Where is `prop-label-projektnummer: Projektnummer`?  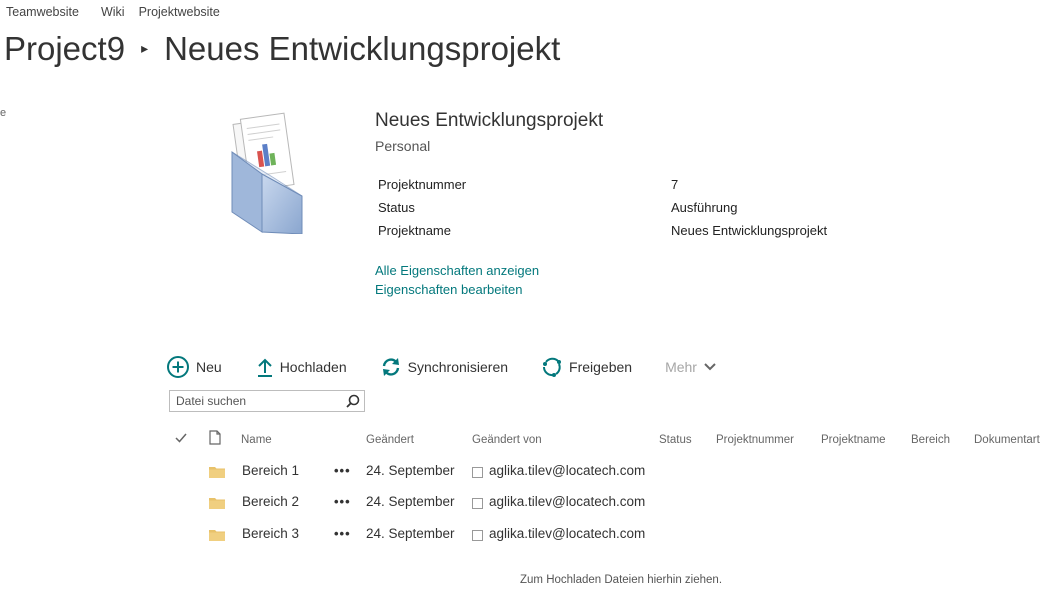
prop-label-projektnummer: Projektnummer is located at coordinates (422, 184).